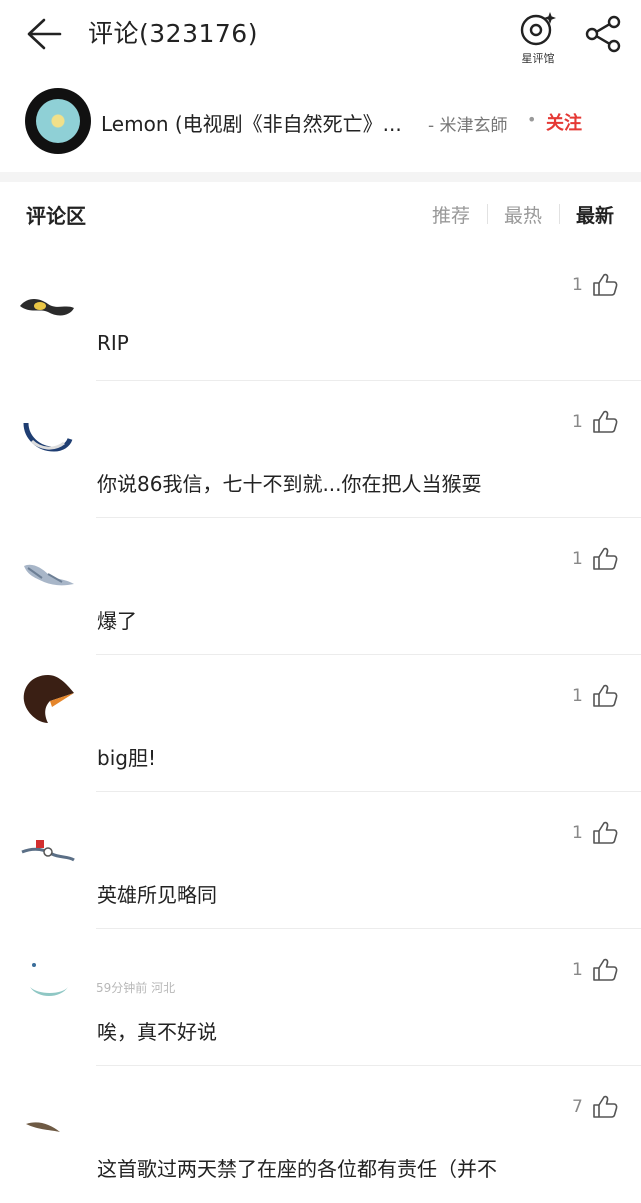 The image size is (641, 1203). What do you see at coordinates (56, 216) in the screenshot?
I see `section-title: 评论区` at bounding box center [56, 216].